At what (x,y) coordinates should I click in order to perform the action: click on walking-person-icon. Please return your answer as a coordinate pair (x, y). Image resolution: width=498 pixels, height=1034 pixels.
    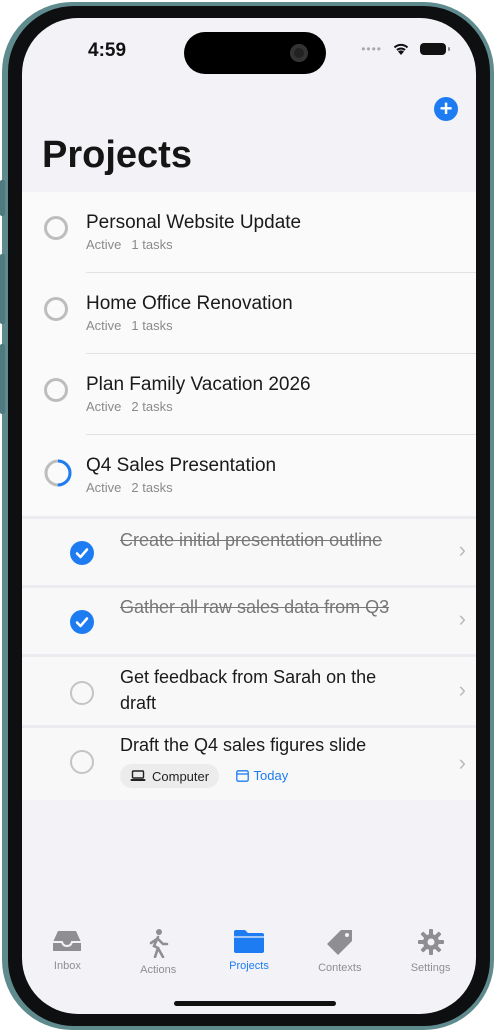
    Looking at the image, I should click on (159, 943).